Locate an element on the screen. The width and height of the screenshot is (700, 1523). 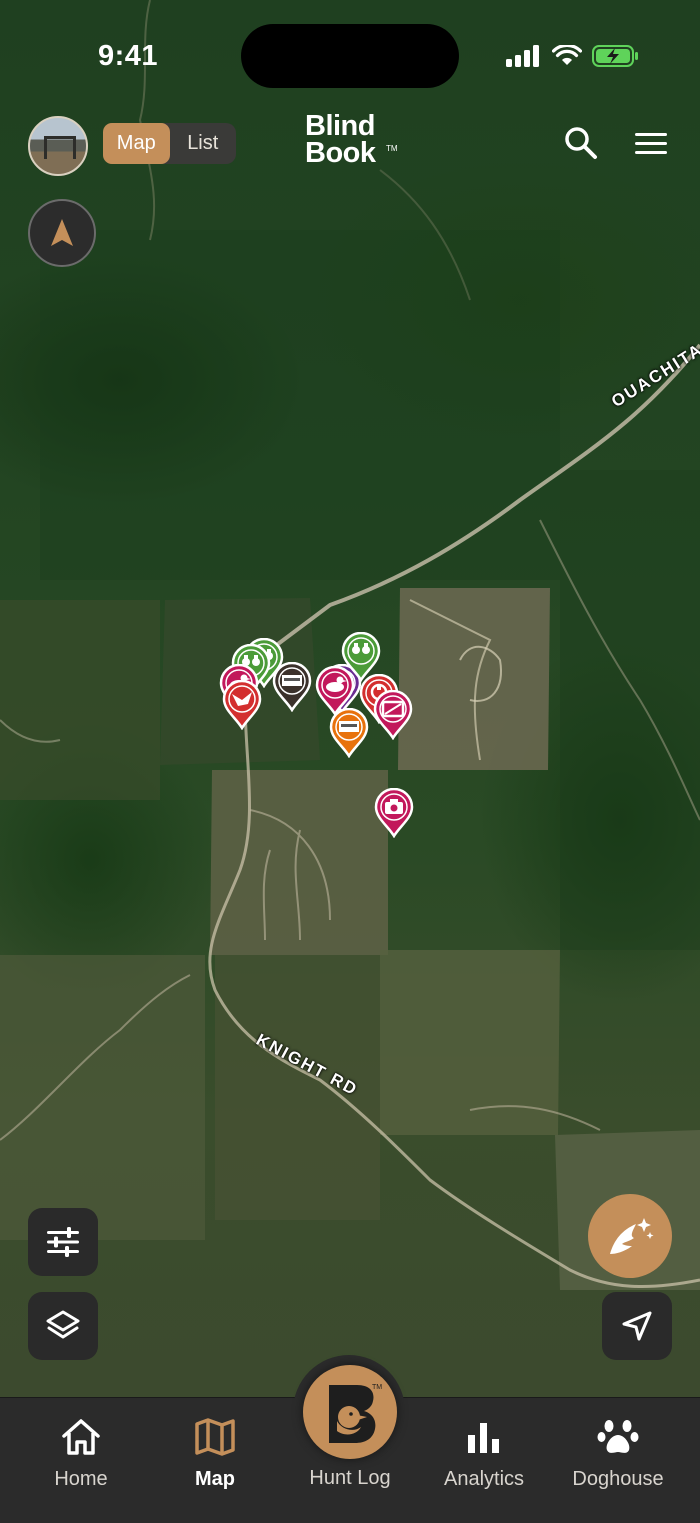
blindbook-duck-icon: TM is located at coordinates (355, 1413).